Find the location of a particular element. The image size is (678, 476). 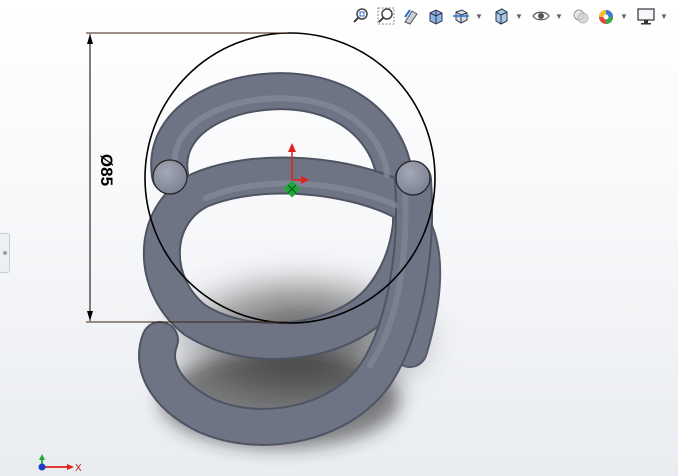

hide-show-items-button is located at coordinates (541, 16).